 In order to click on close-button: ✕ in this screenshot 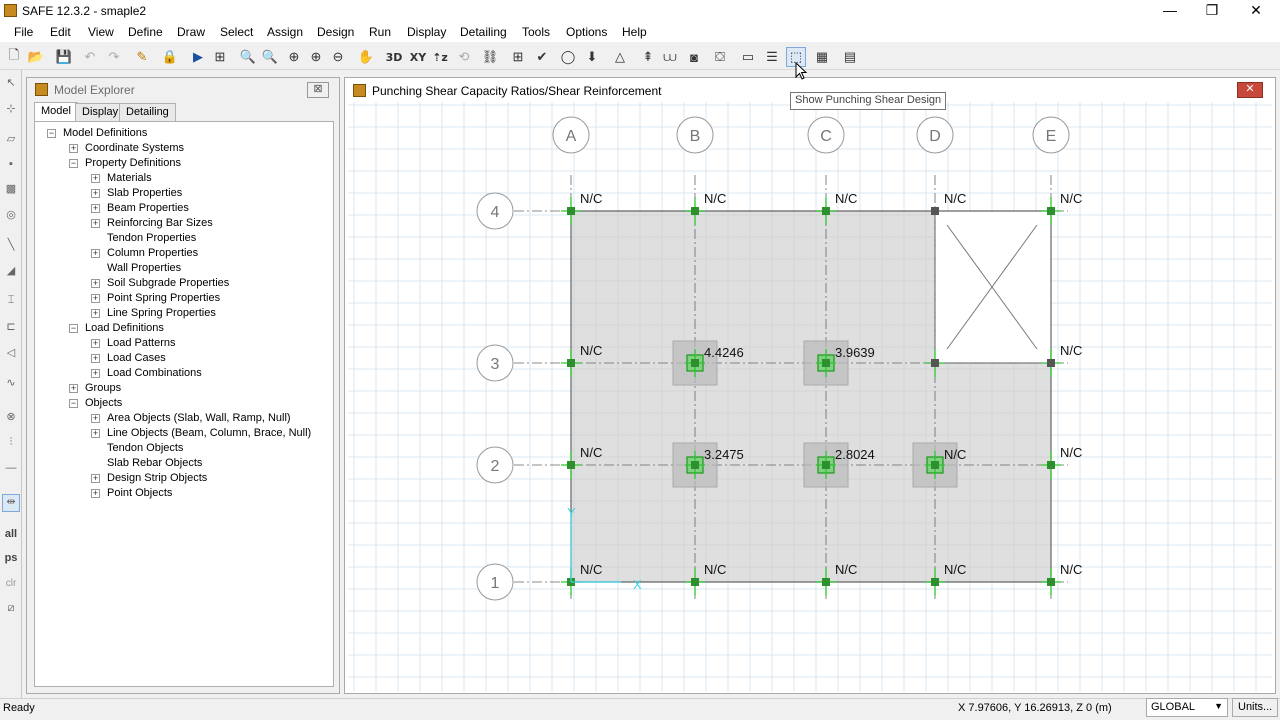, I will do `click(1256, 11)`.